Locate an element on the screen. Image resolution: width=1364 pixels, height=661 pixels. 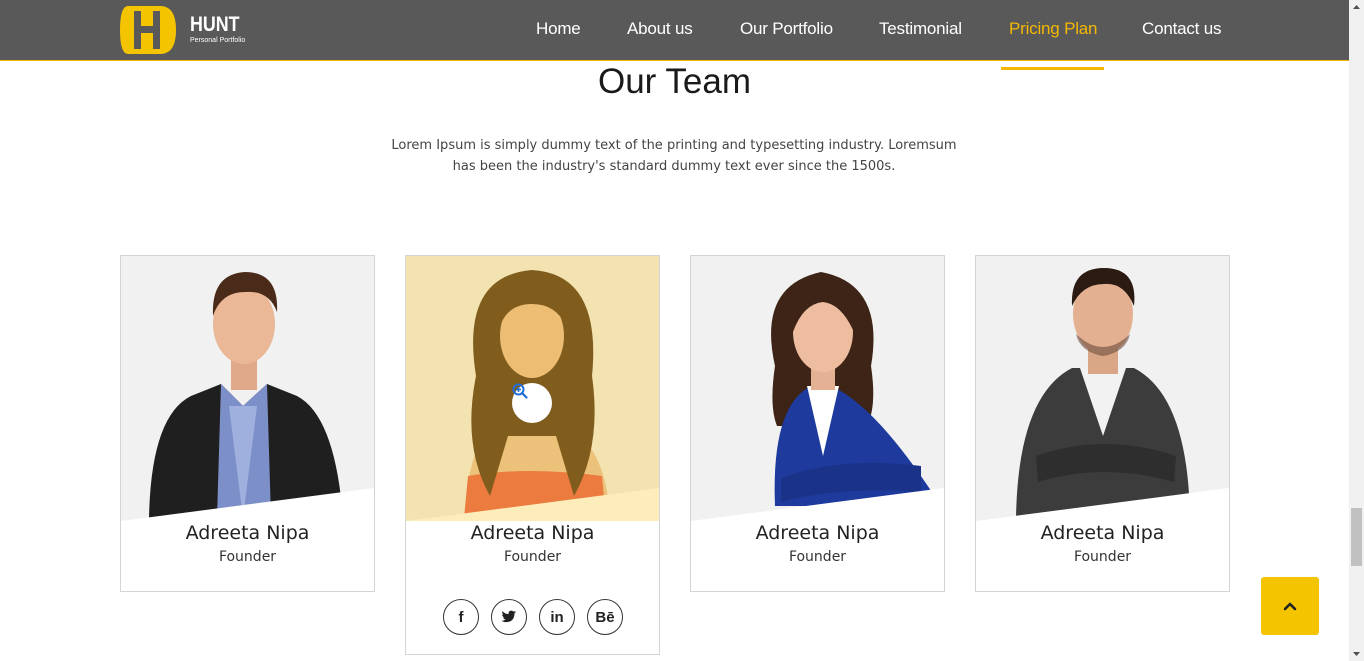
behance-link: Bē is located at coordinates (605, 617).